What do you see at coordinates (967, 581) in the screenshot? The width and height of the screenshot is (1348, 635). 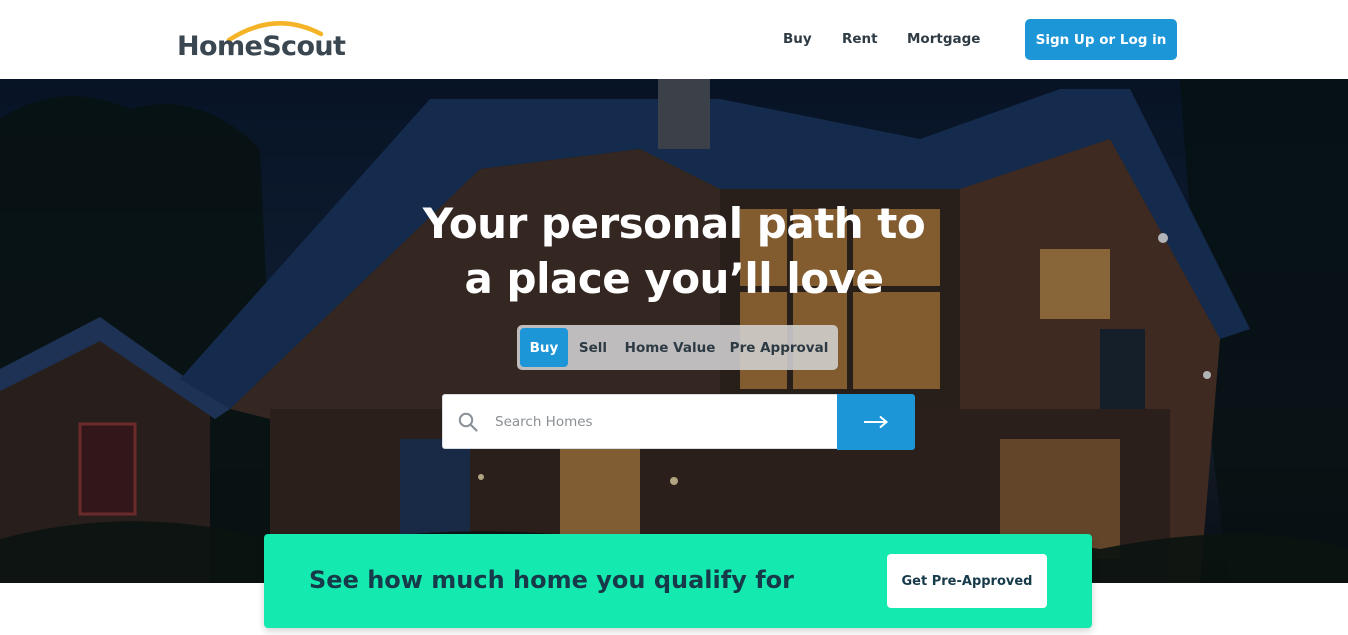 I see `get-preapproved-button: Get Pre-Approved` at bounding box center [967, 581].